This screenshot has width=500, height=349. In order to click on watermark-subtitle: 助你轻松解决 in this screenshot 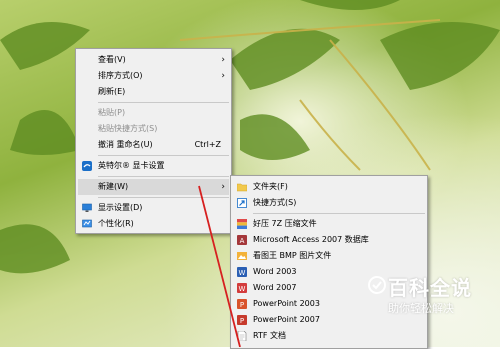, I will do `click(421, 308)`.